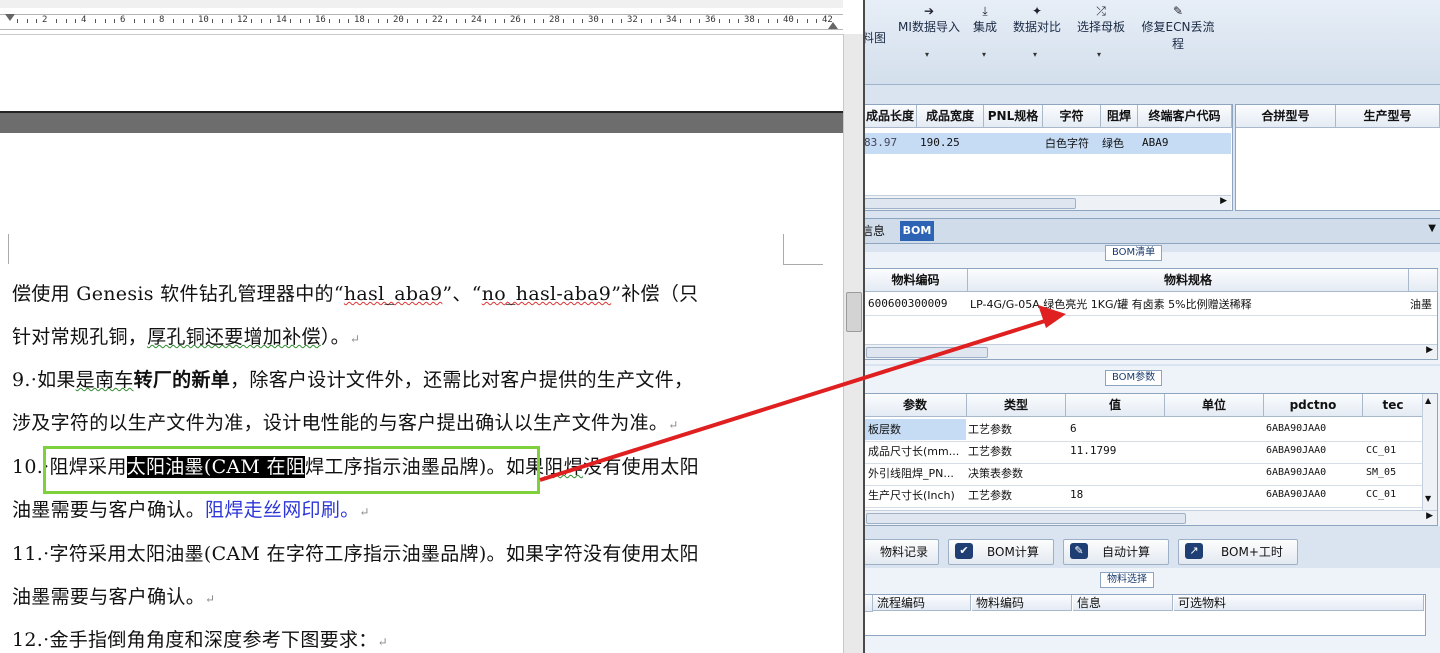 The width and height of the screenshot is (1440, 653). I want to click on annotation-arrow, so click(802, 393).